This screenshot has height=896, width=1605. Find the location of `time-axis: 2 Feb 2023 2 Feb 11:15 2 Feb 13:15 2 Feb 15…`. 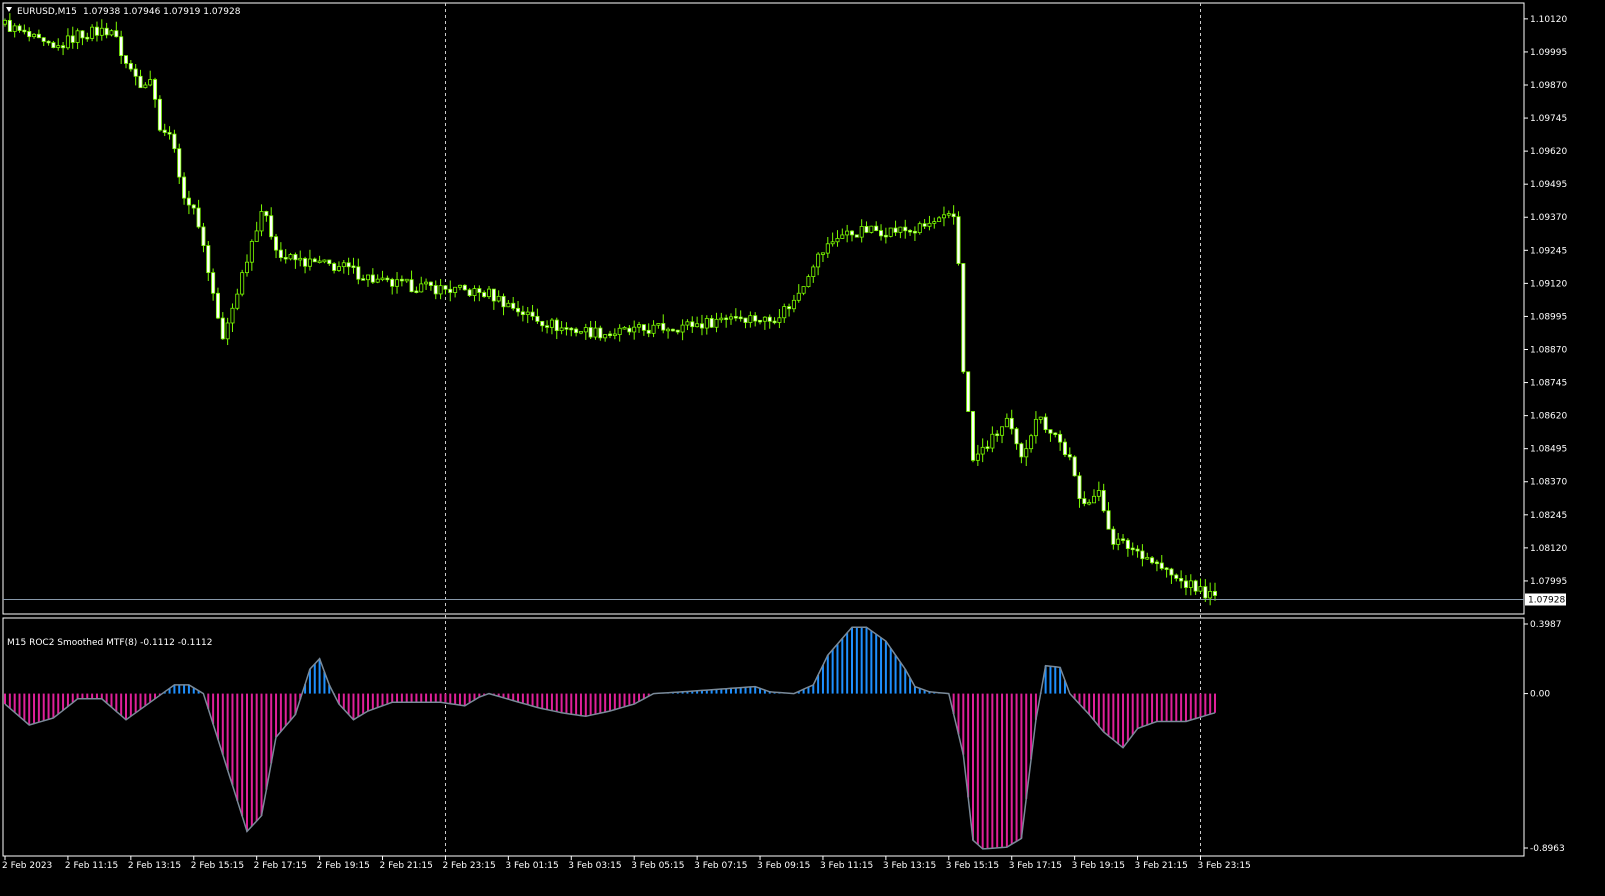

time-axis: 2 Feb 2023 2 Feb 11:15 2 Feb 13:15 2 Feb 15… is located at coordinates (626, 863).